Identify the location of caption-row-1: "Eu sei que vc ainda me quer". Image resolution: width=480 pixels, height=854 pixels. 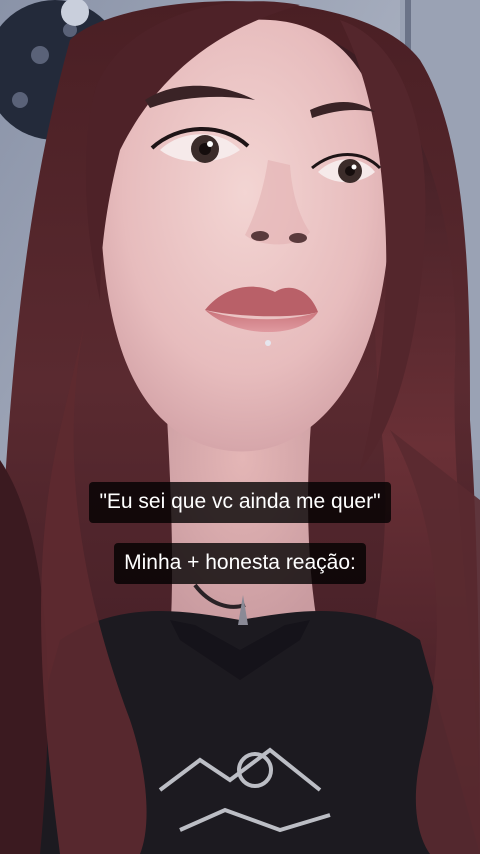
(240, 502).